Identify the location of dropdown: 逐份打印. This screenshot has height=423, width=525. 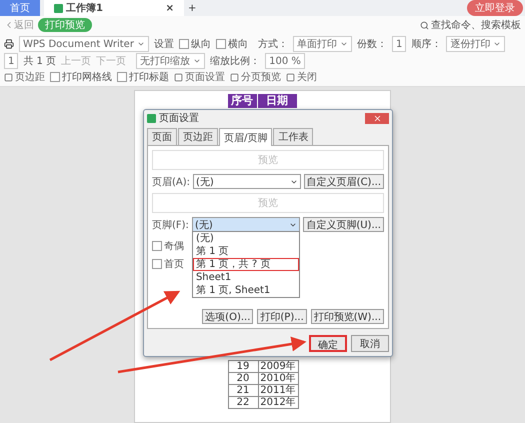
(476, 44).